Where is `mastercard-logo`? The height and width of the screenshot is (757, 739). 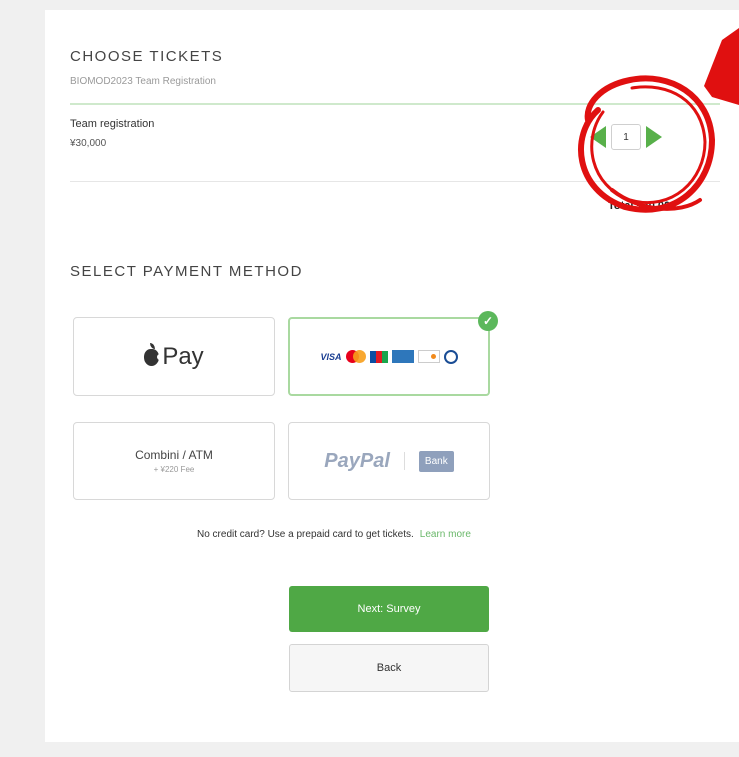 mastercard-logo is located at coordinates (355, 356).